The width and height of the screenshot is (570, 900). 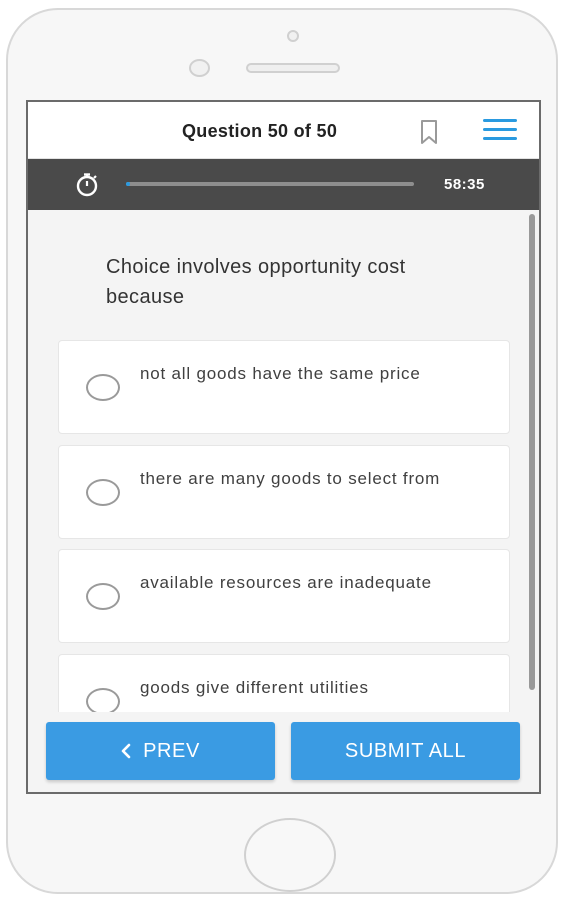 What do you see at coordinates (254, 687) in the screenshot?
I see `answer-option-text: goods give different utilities` at bounding box center [254, 687].